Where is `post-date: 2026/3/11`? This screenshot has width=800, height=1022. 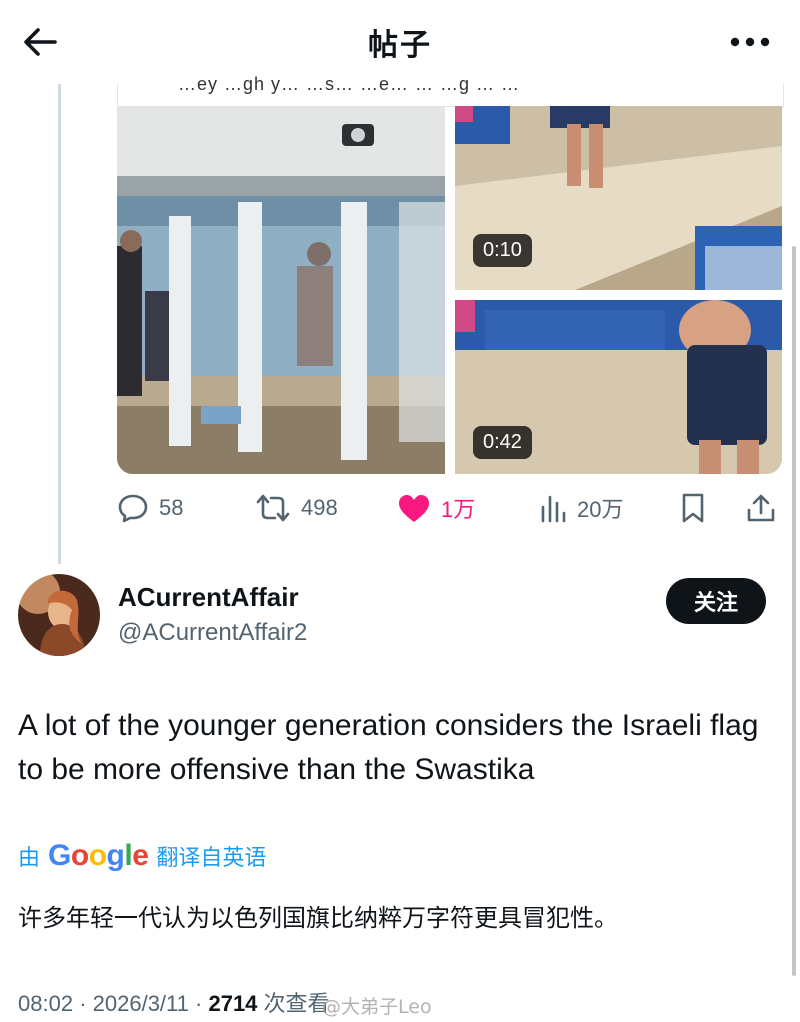 post-date: 2026/3/11 is located at coordinates (140, 1003).